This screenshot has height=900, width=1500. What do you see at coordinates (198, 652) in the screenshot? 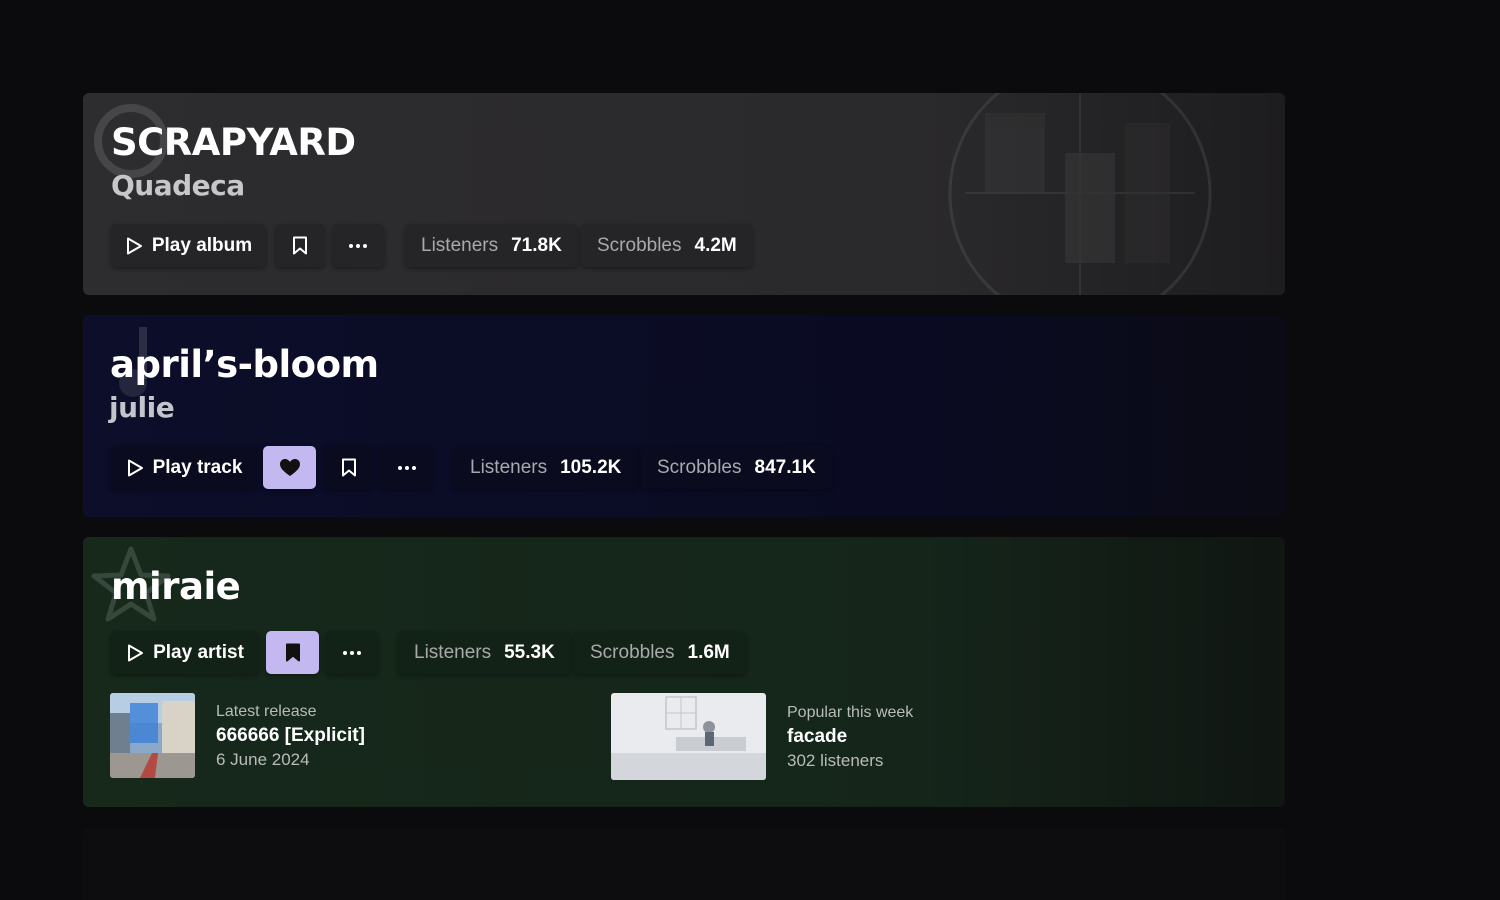
I see `play-artist-label: Play artist` at bounding box center [198, 652].